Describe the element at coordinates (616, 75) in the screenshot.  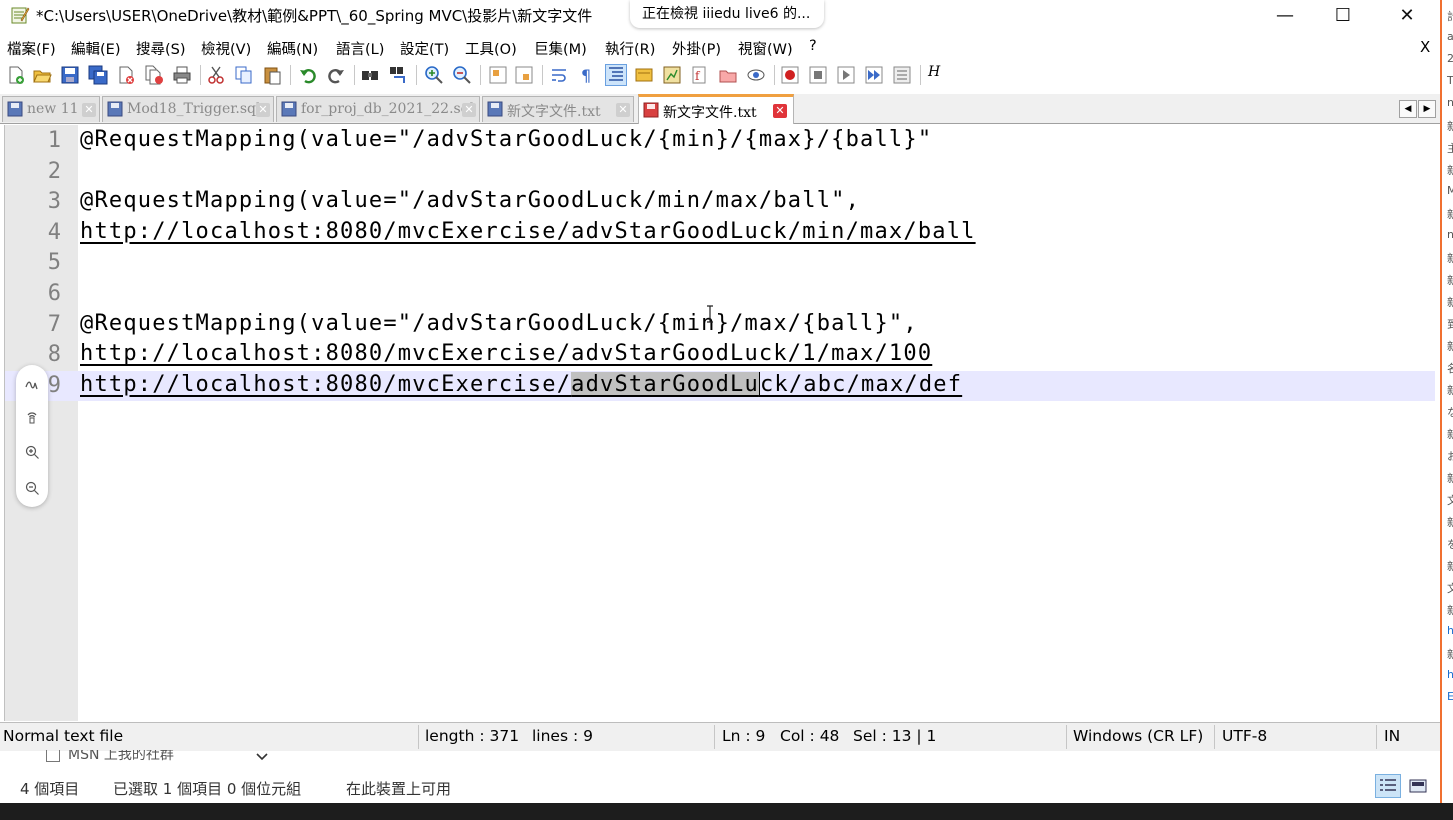
I see `indent-guide-icon` at that location.